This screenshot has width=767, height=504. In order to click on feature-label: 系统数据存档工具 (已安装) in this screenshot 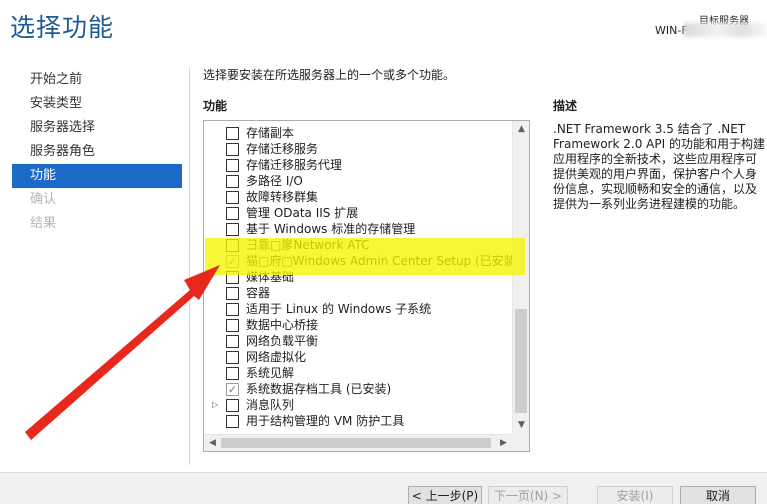, I will do `click(319, 389)`.